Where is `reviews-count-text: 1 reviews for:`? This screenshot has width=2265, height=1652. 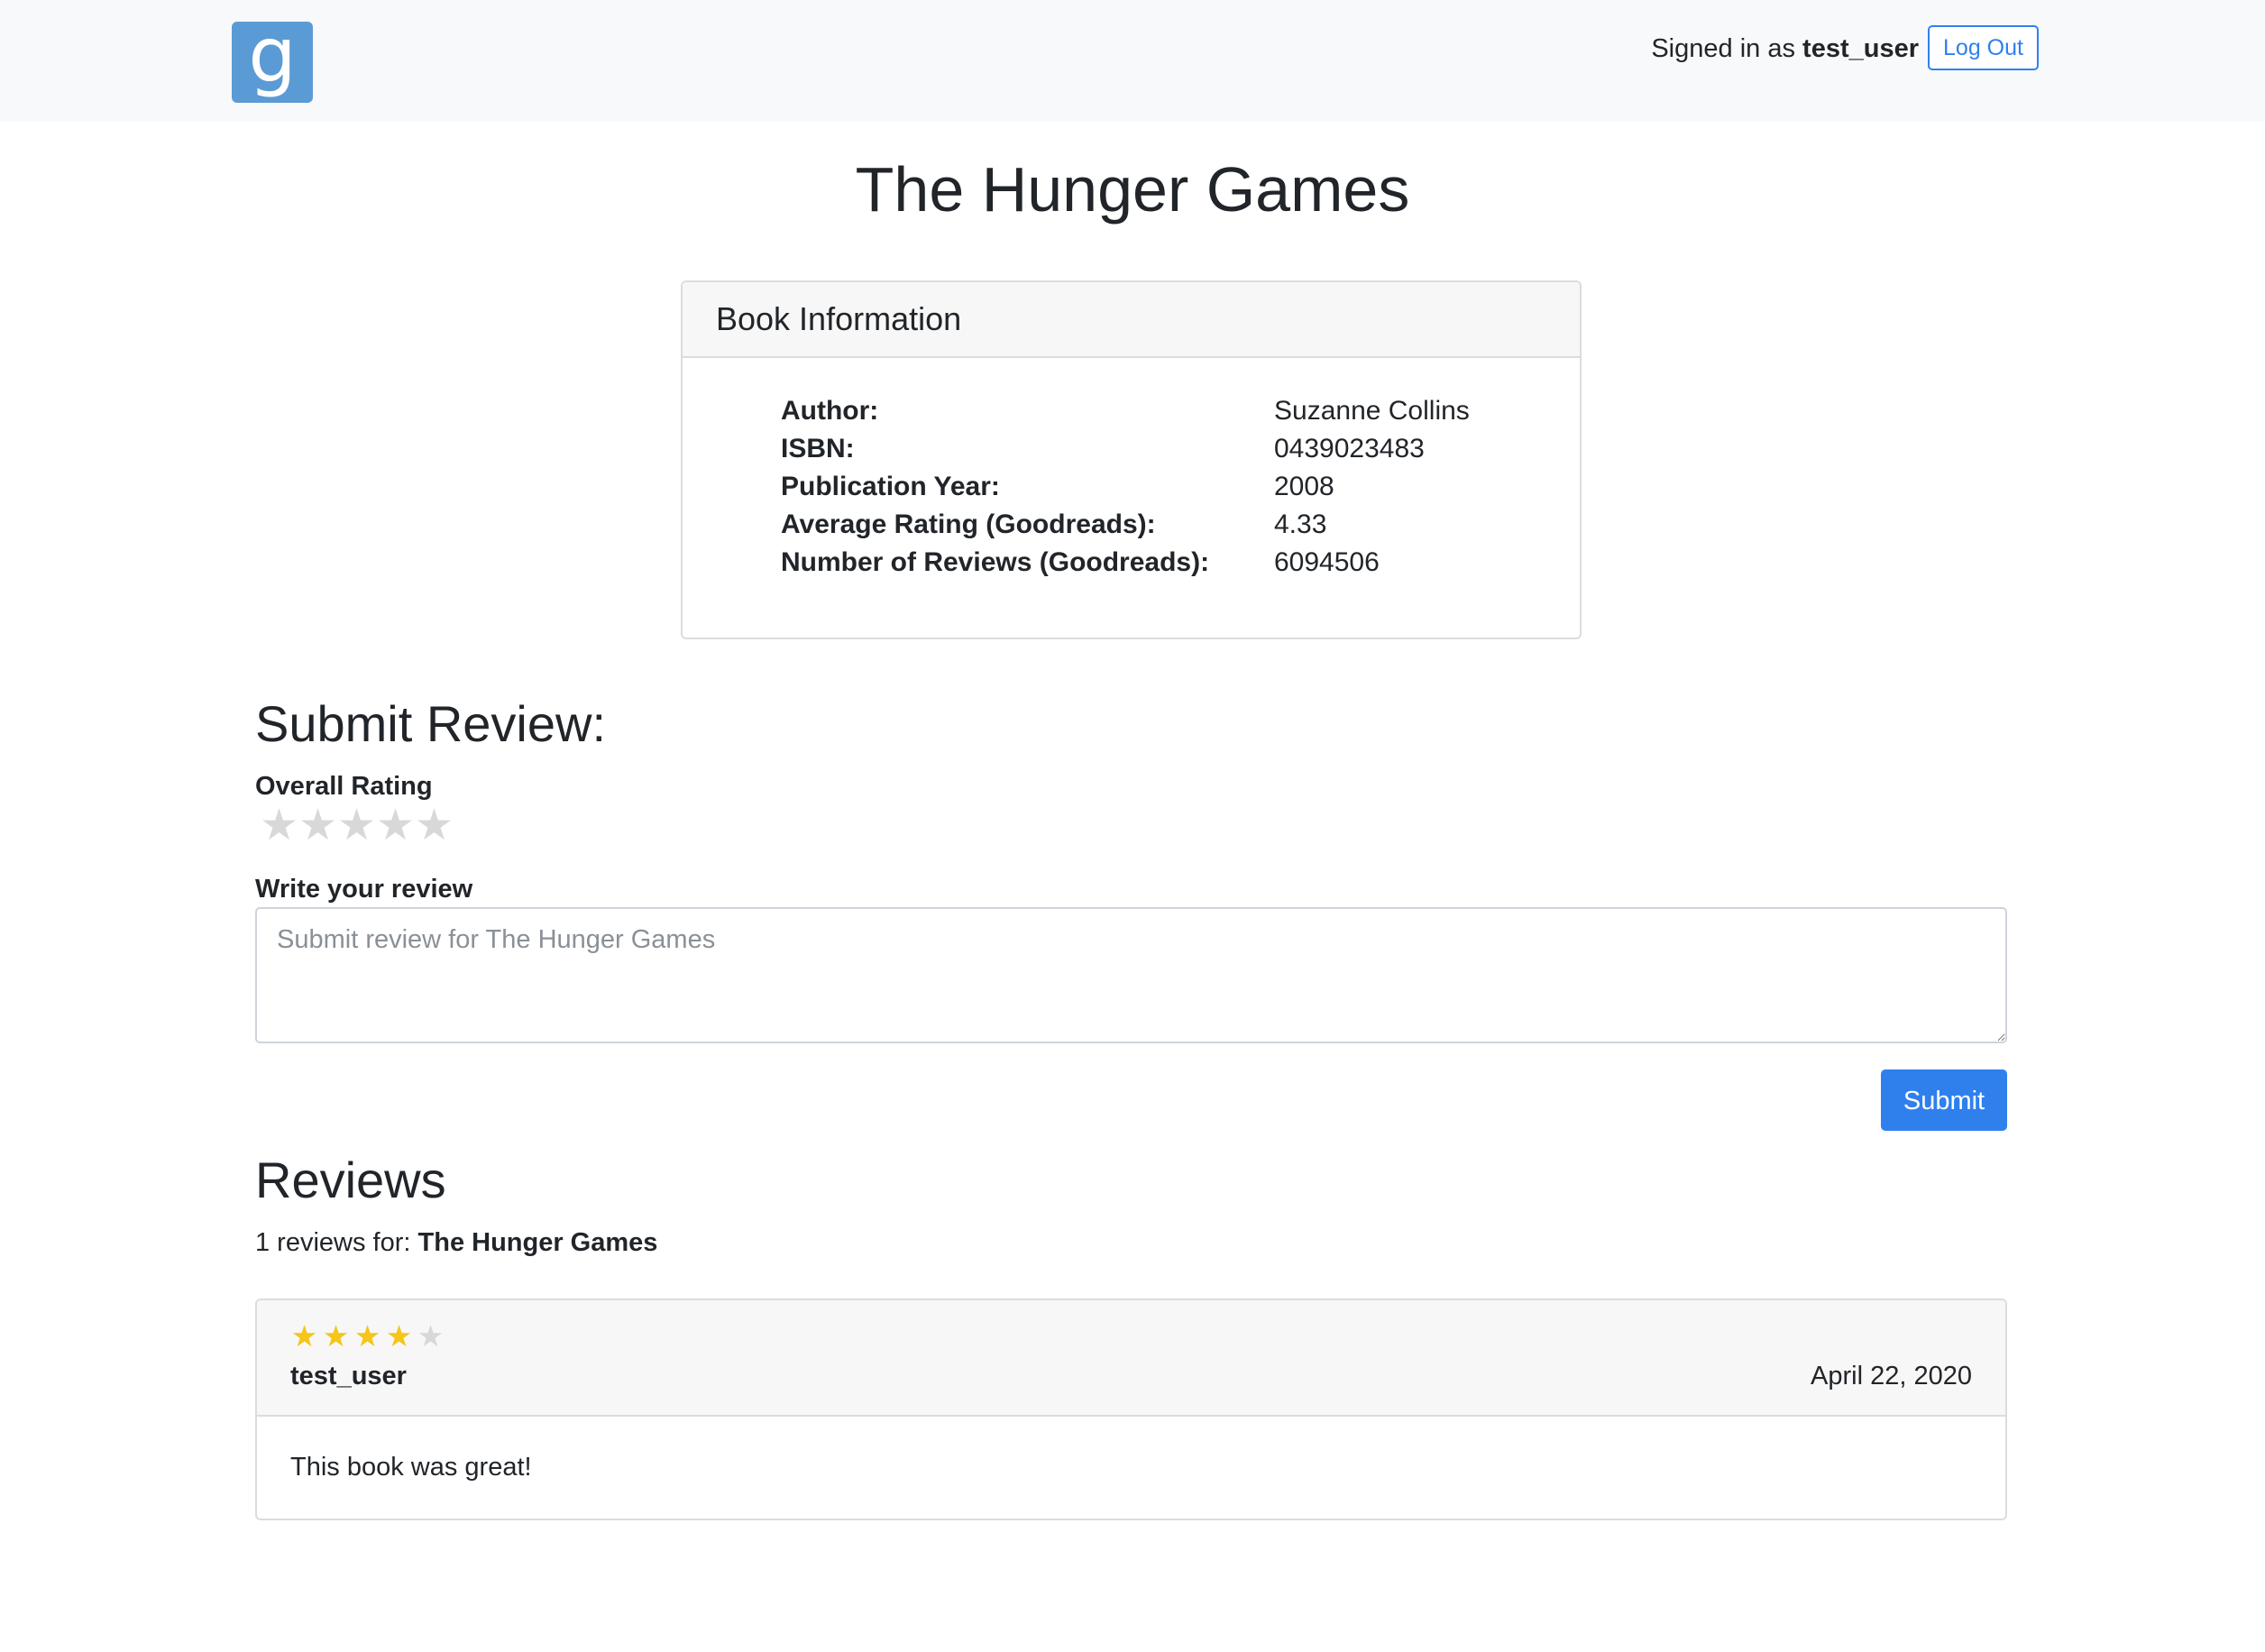 reviews-count-text: 1 reviews for: is located at coordinates (333, 1242).